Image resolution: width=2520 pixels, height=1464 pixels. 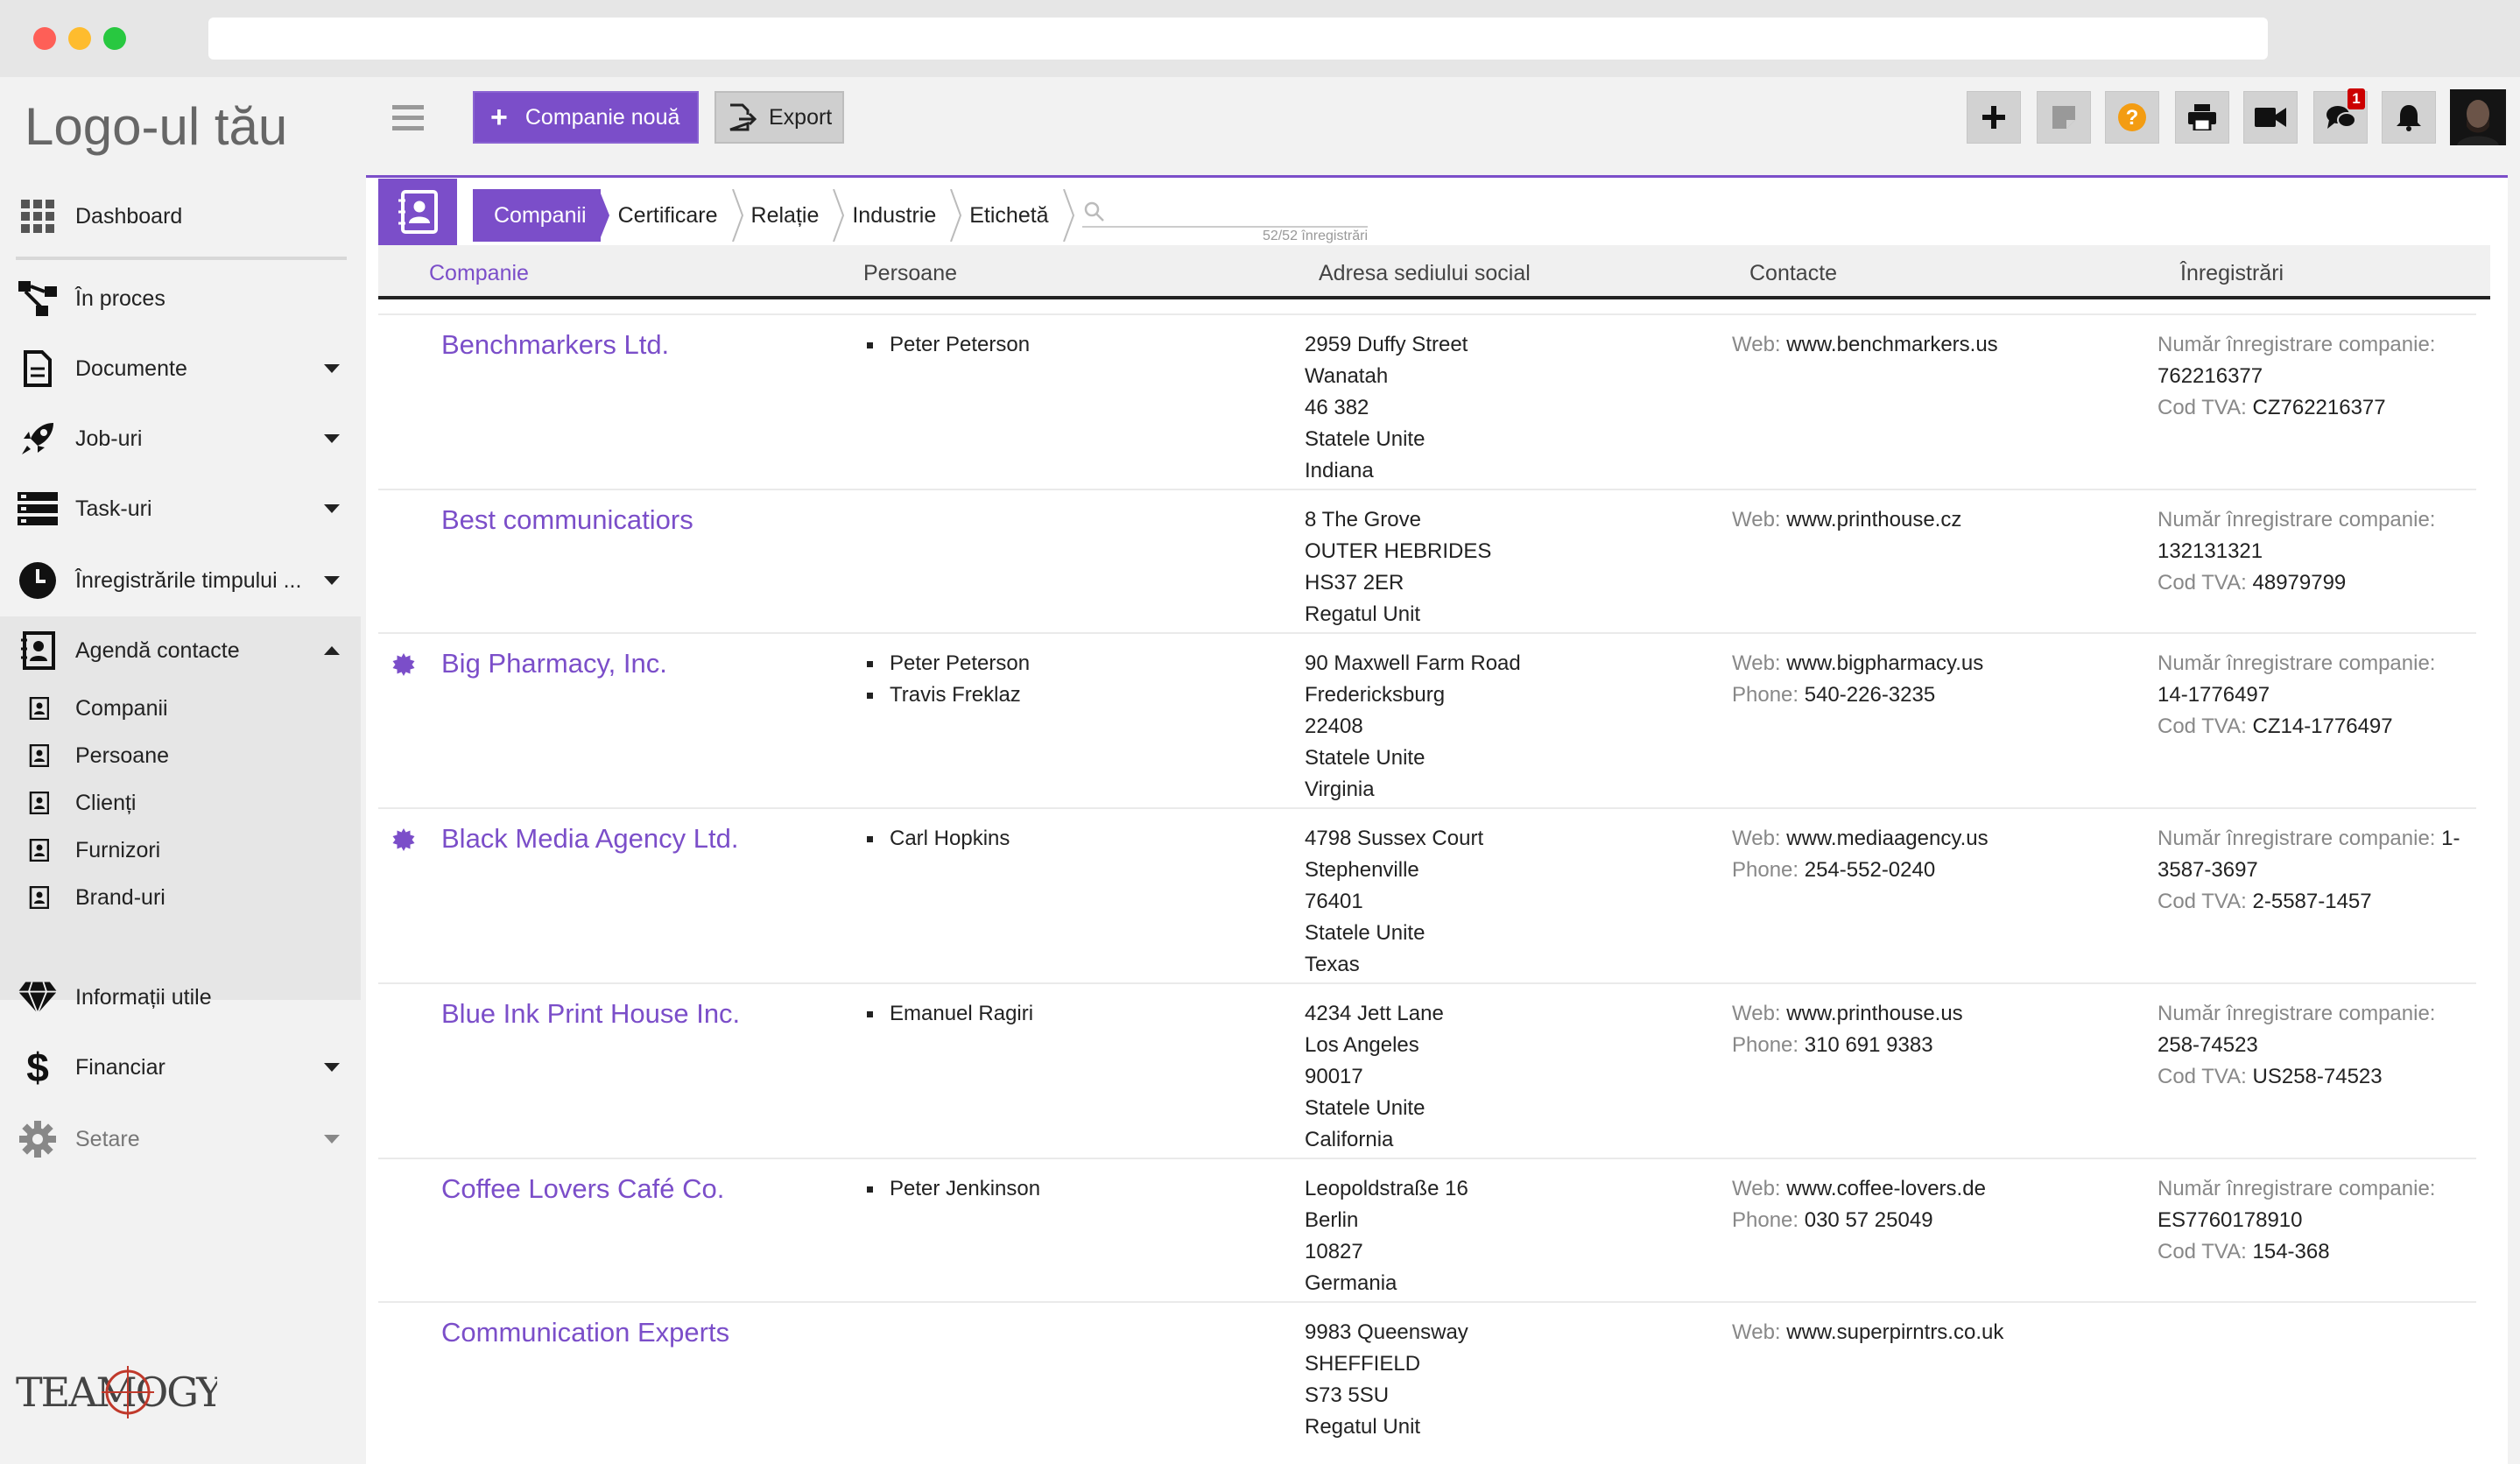 I want to click on column-header-persons: Persoane, so click(x=910, y=273).